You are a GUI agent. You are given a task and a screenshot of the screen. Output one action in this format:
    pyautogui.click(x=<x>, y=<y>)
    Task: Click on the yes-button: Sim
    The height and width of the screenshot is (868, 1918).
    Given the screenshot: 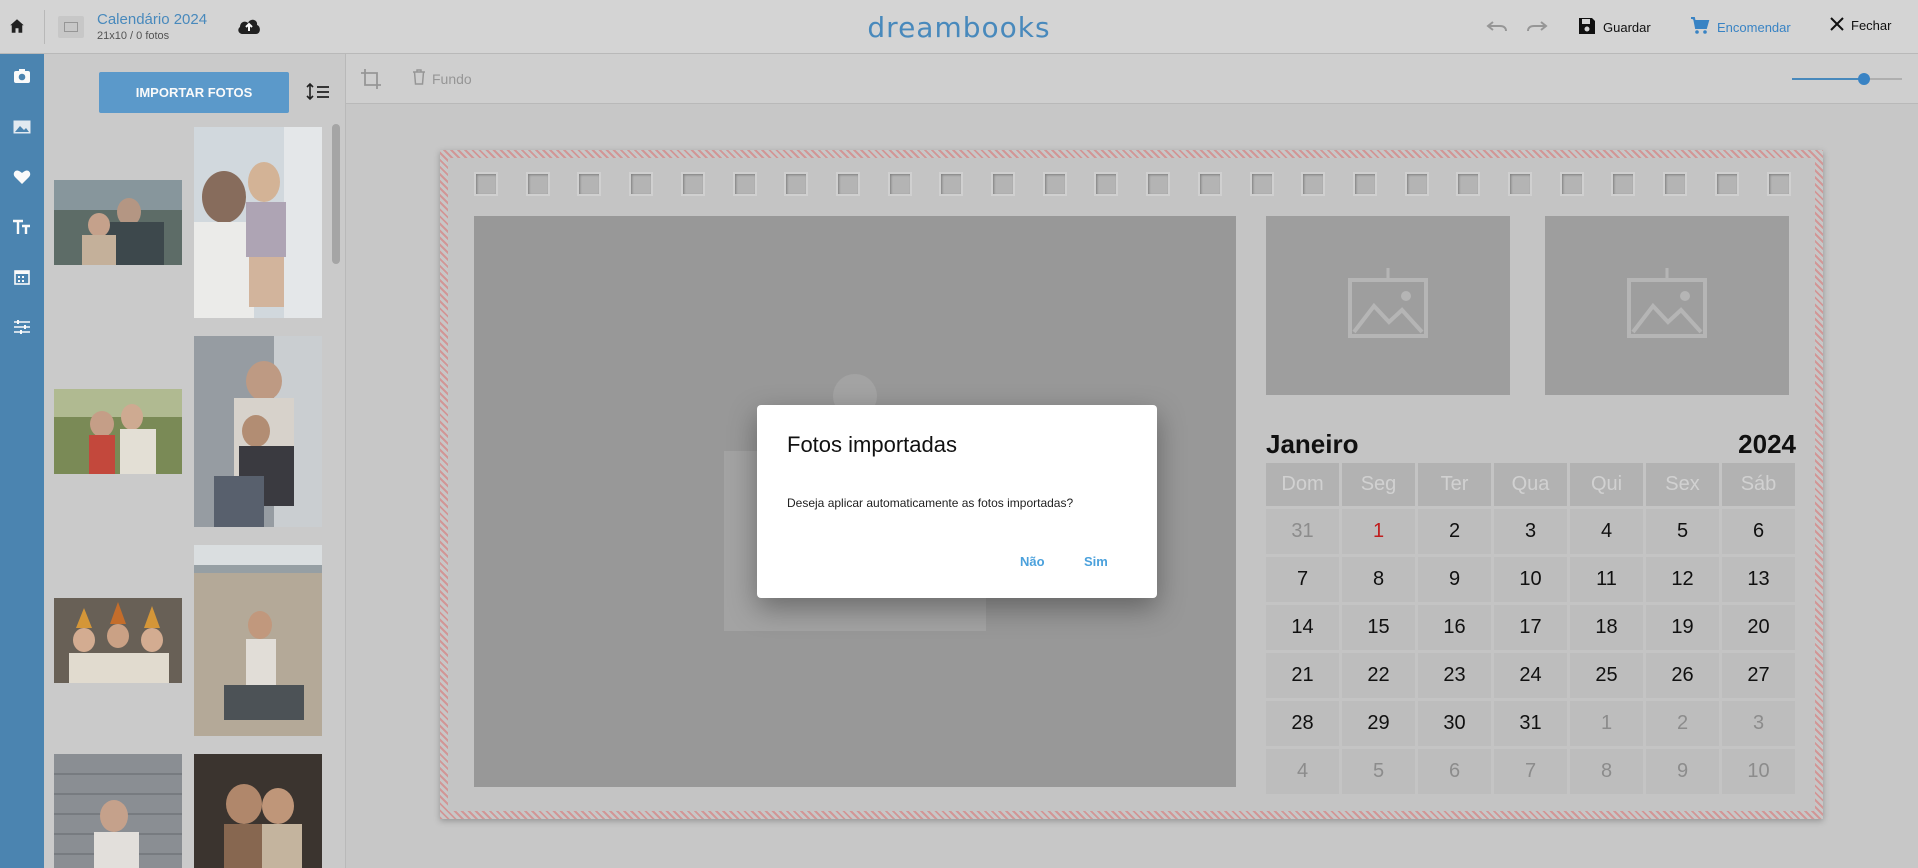 What is the action you would take?
    pyautogui.click(x=1096, y=561)
    